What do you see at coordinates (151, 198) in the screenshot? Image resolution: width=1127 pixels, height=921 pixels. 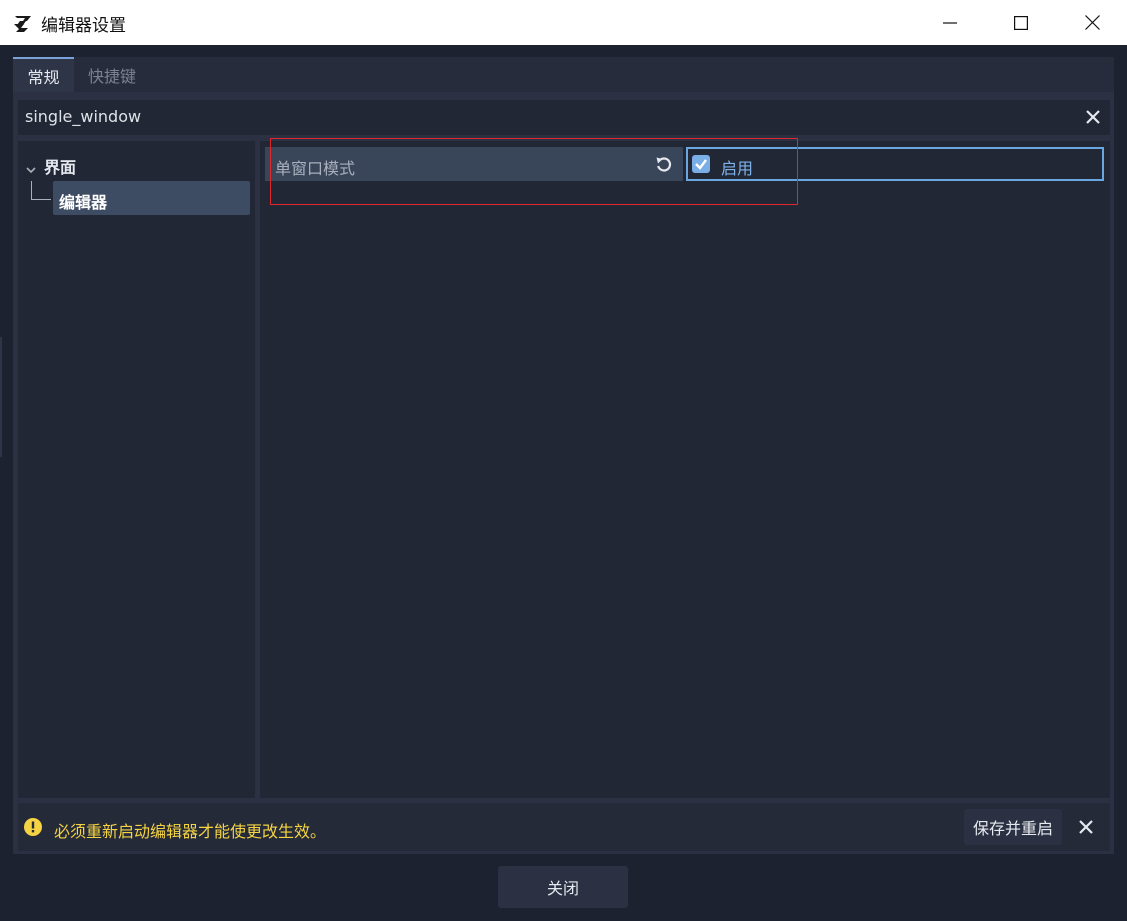 I see `tree-item-editor: 编辑器` at bounding box center [151, 198].